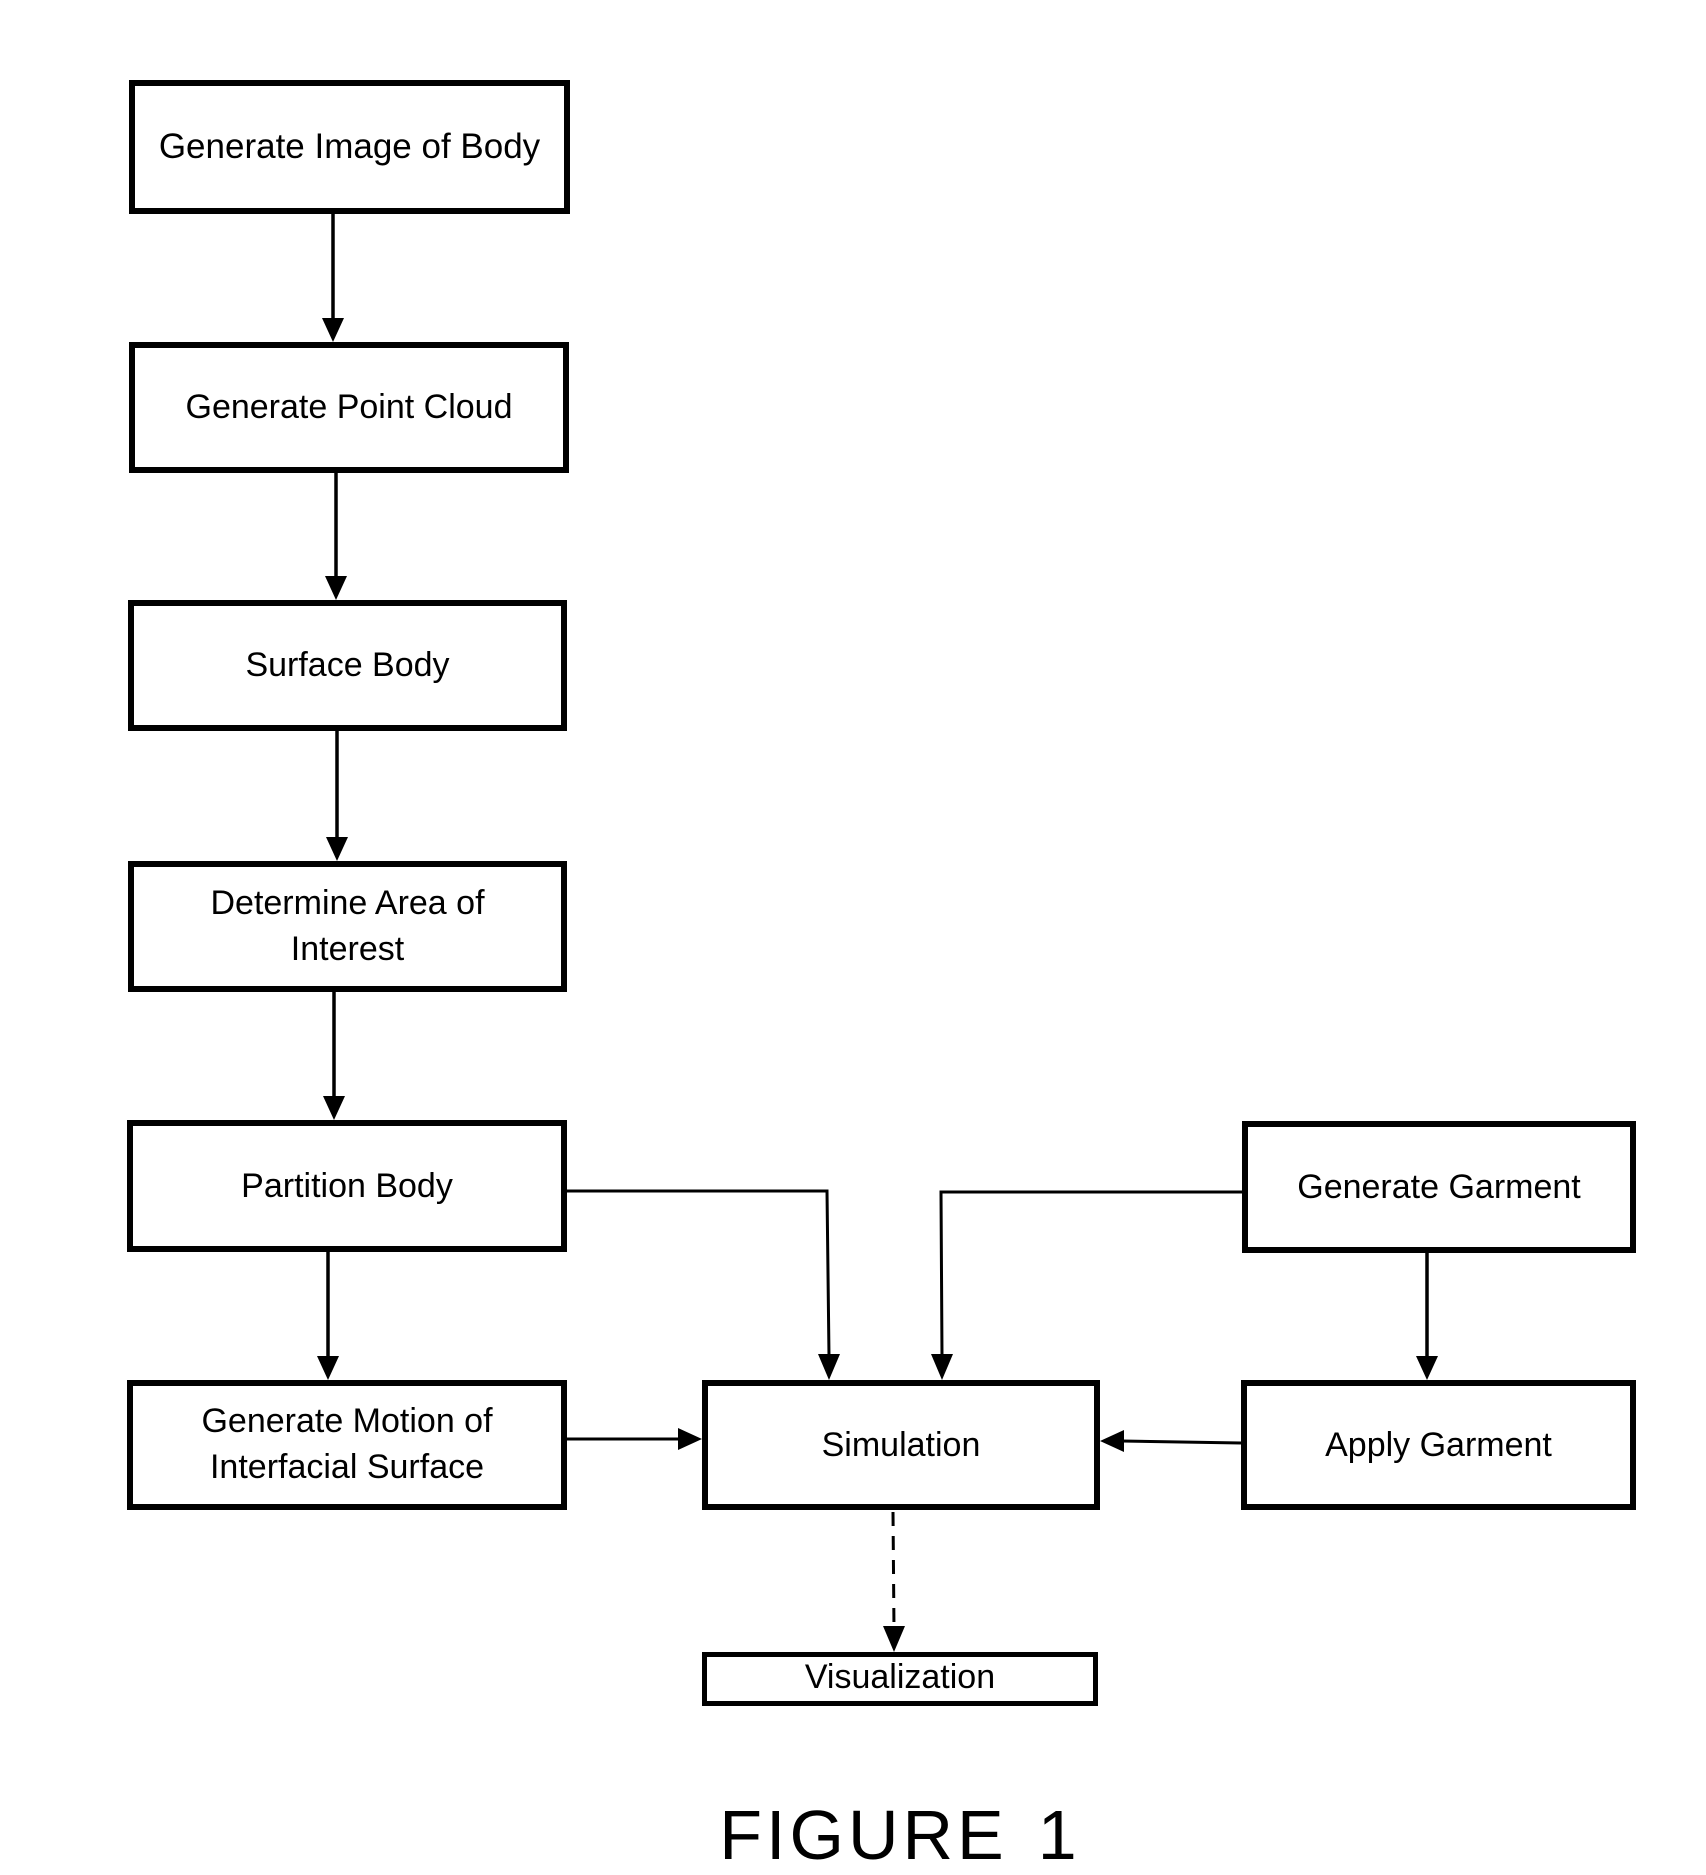 This screenshot has height=1875, width=1706. I want to click on node-simulation: Simulation, so click(901, 1445).